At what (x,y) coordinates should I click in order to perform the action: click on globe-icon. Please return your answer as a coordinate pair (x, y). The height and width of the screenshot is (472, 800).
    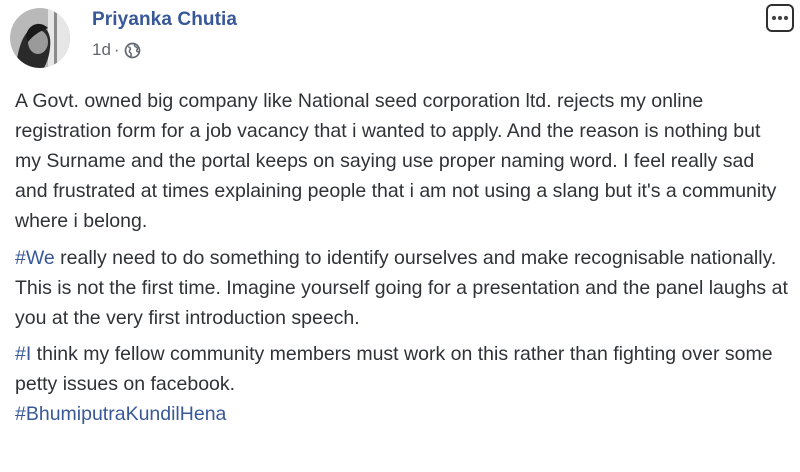
    Looking at the image, I should click on (132, 50).